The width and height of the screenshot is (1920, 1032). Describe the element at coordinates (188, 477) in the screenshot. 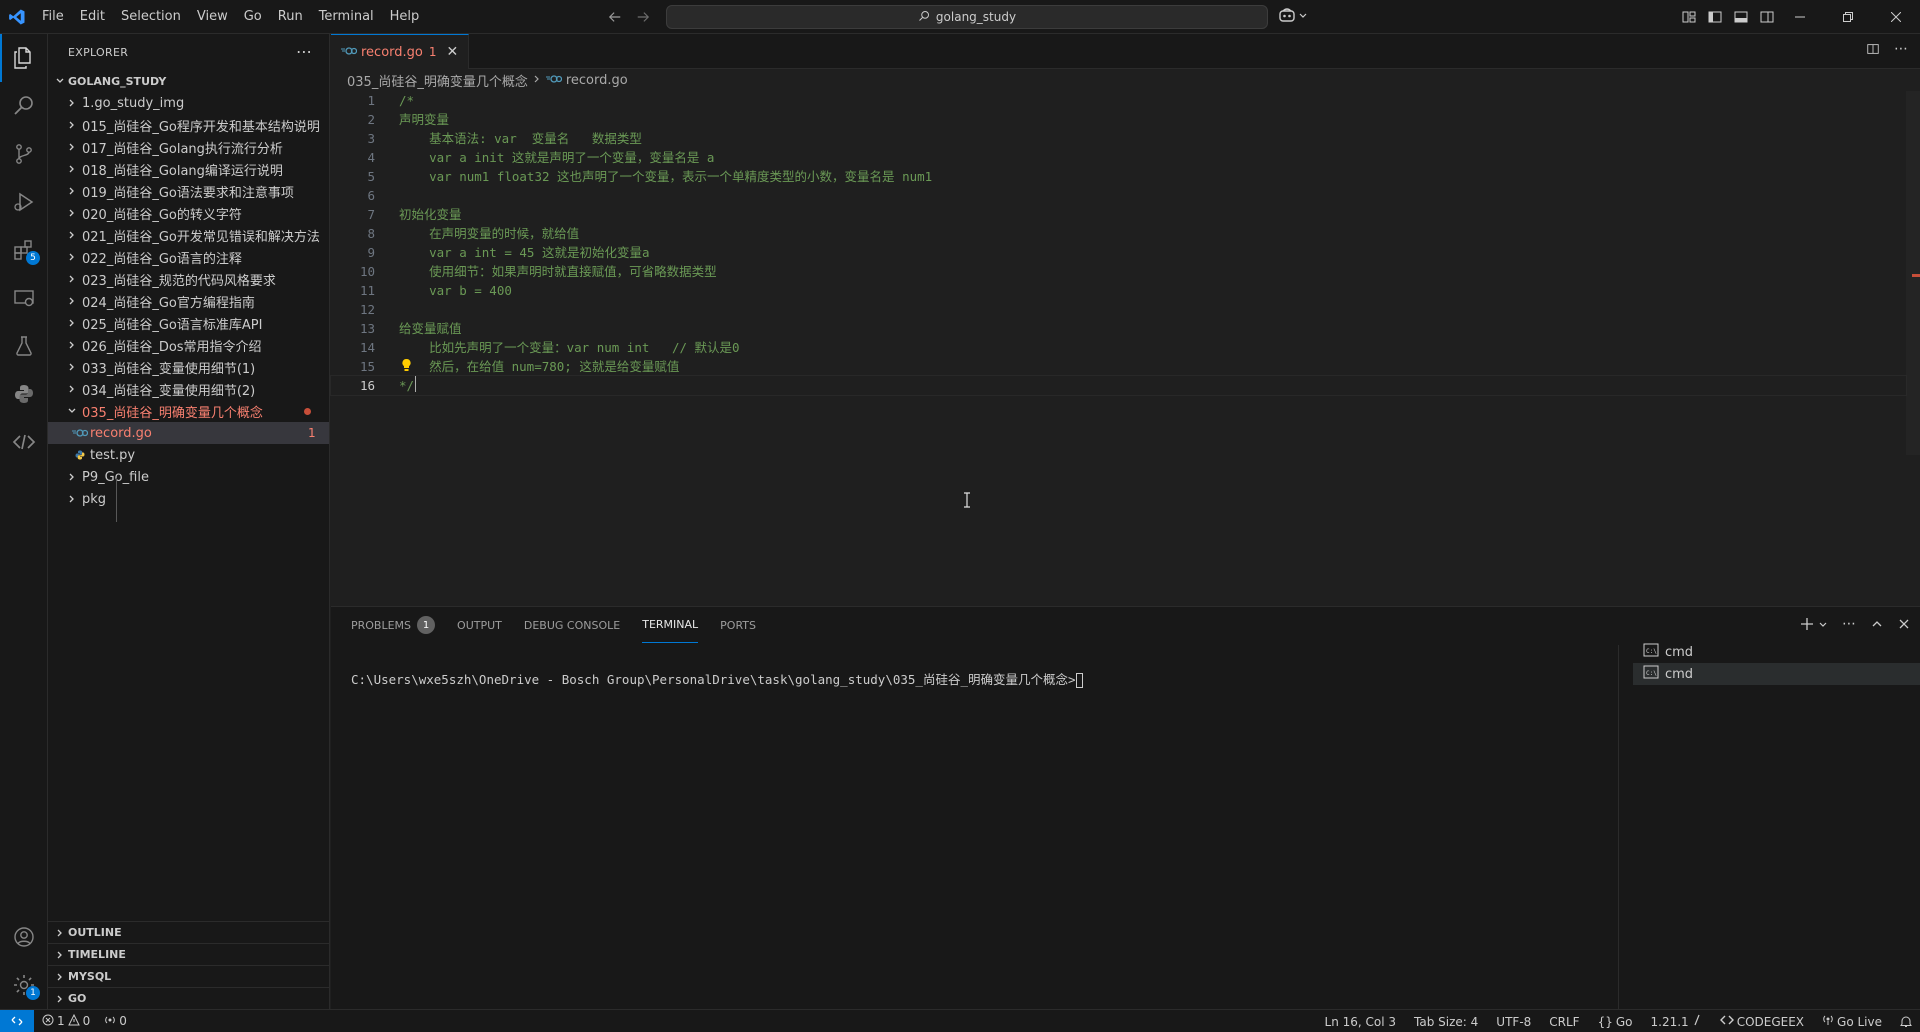

I see `tree-folder-p9-go-file: P9_Go_file` at that location.